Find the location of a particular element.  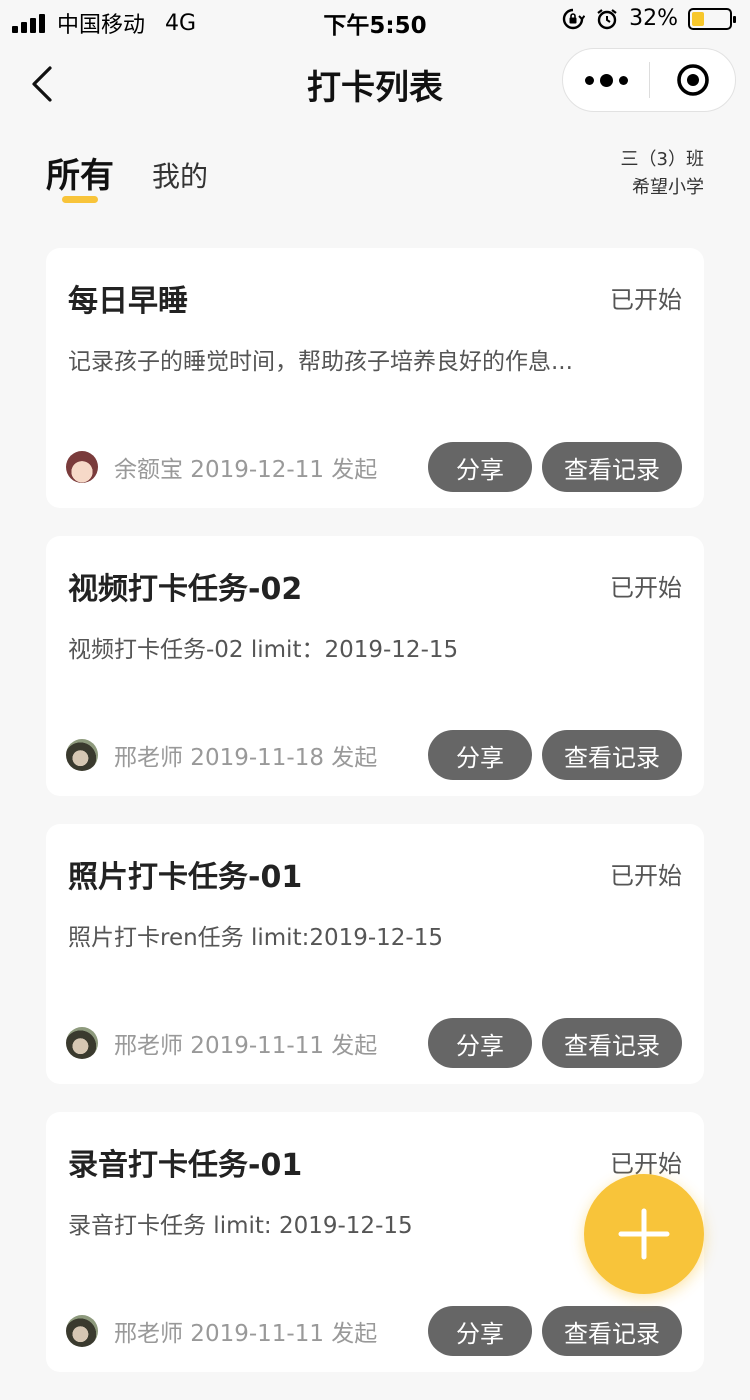

battery-percent: 32% is located at coordinates (653, 18).